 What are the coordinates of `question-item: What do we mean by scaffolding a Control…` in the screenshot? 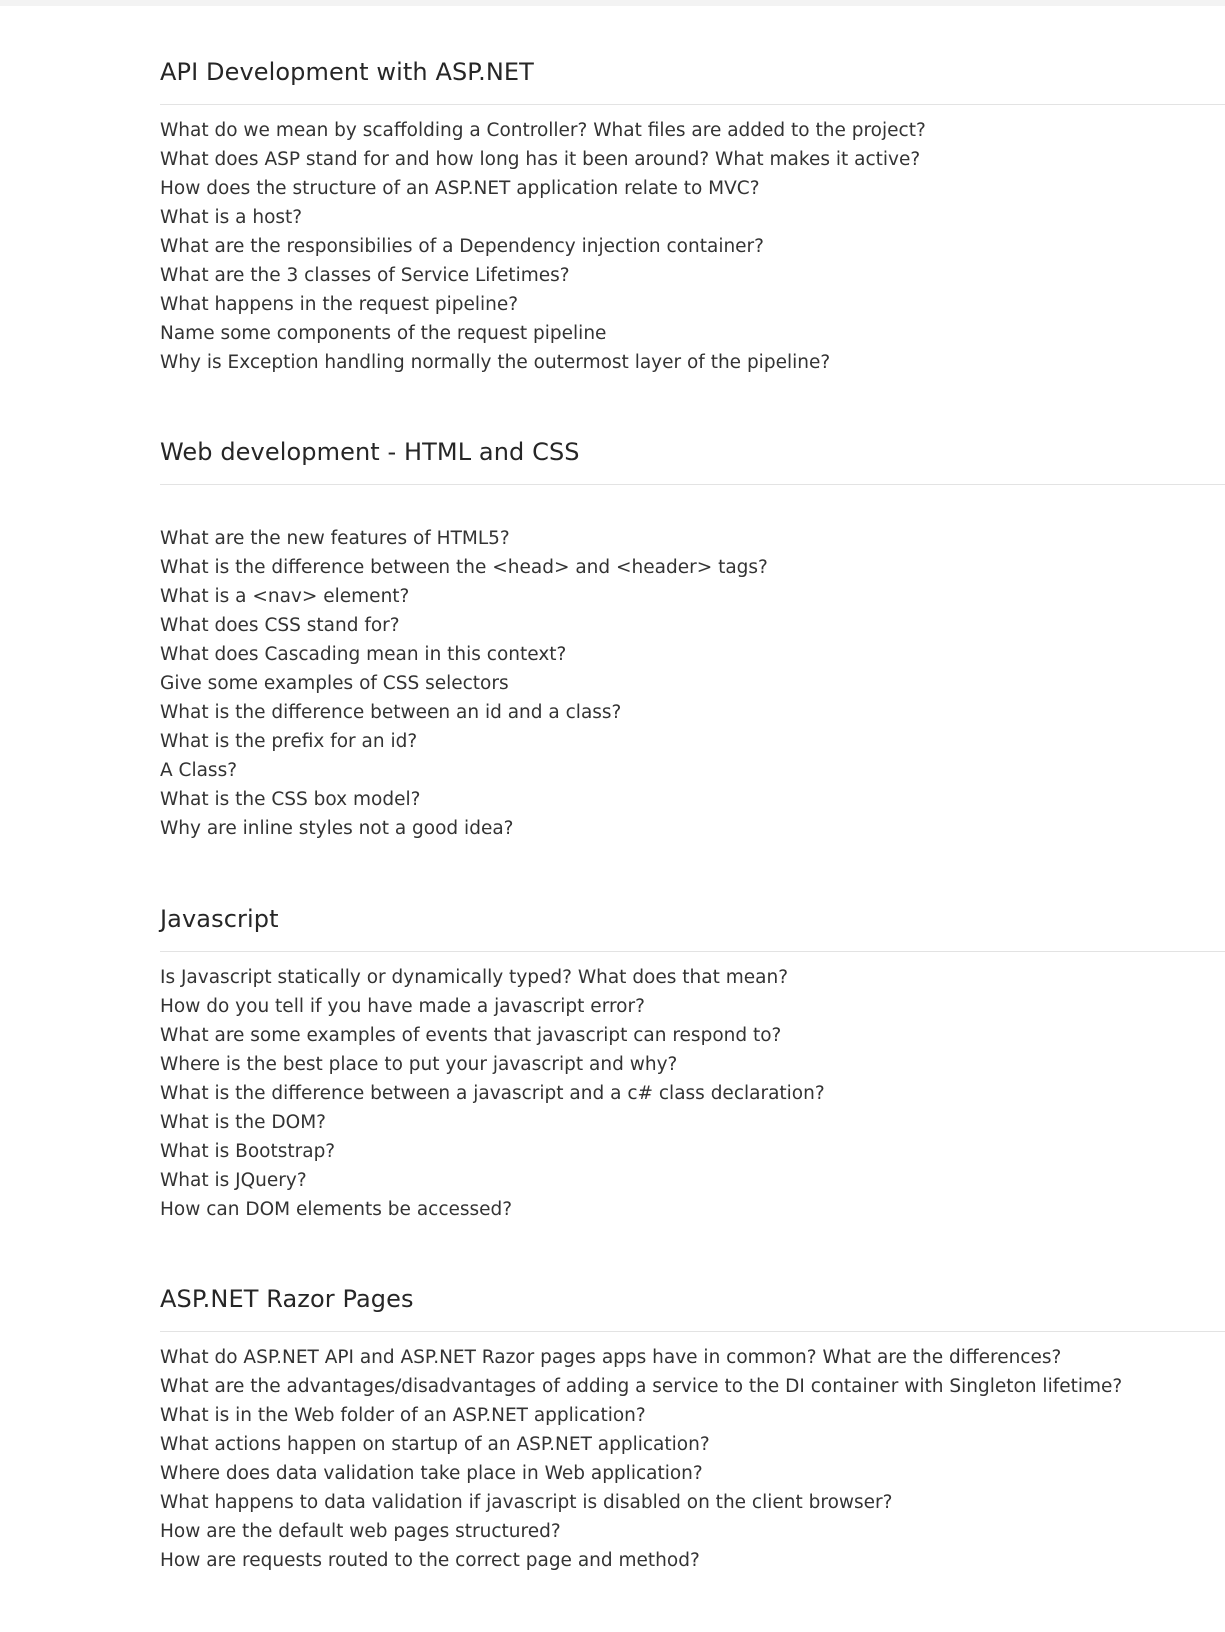 It's located at (543, 130).